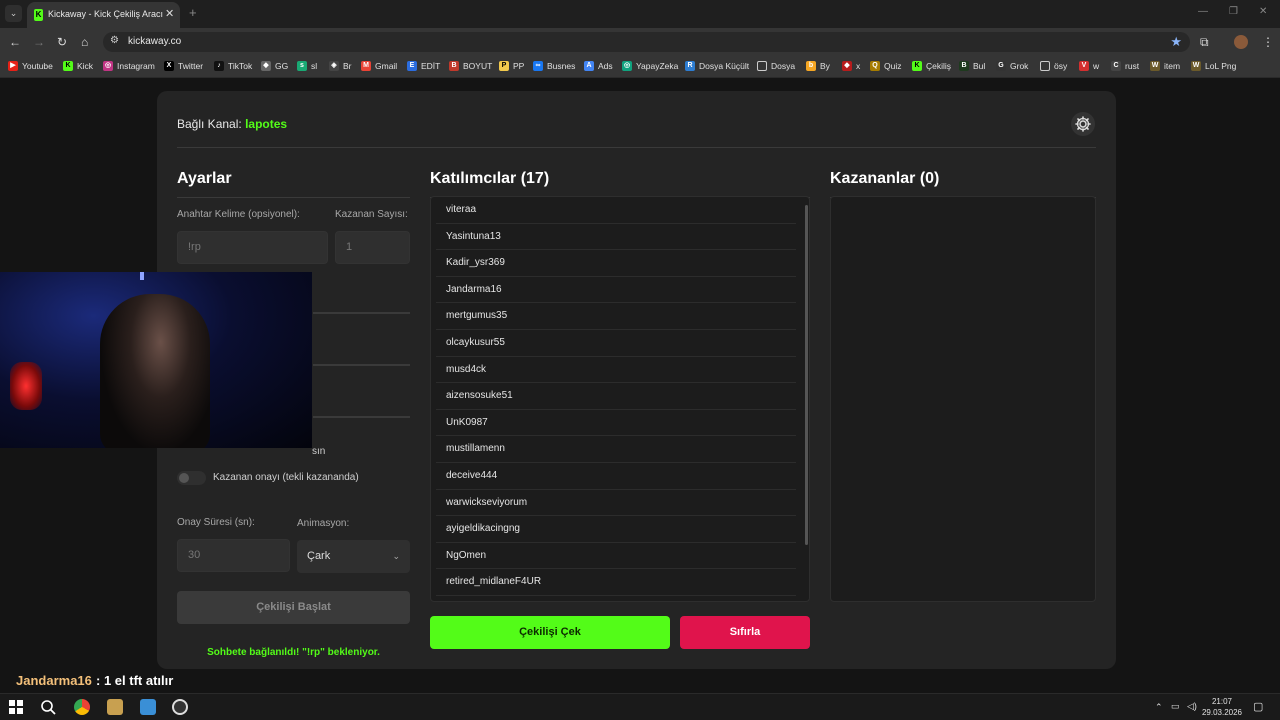 Image resolution: width=1280 pixels, height=720 pixels. Describe the element at coordinates (379, 66) in the screenshot. I see `bookmark-item: M Gmail` at that location.